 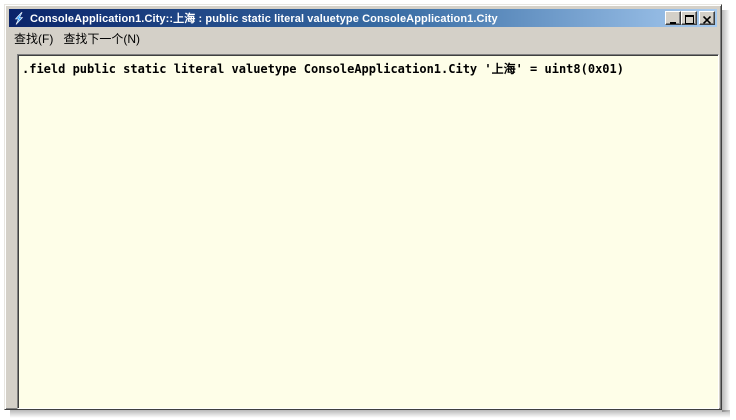 I want to click on caption-buttons, so click(x=690, y=18).